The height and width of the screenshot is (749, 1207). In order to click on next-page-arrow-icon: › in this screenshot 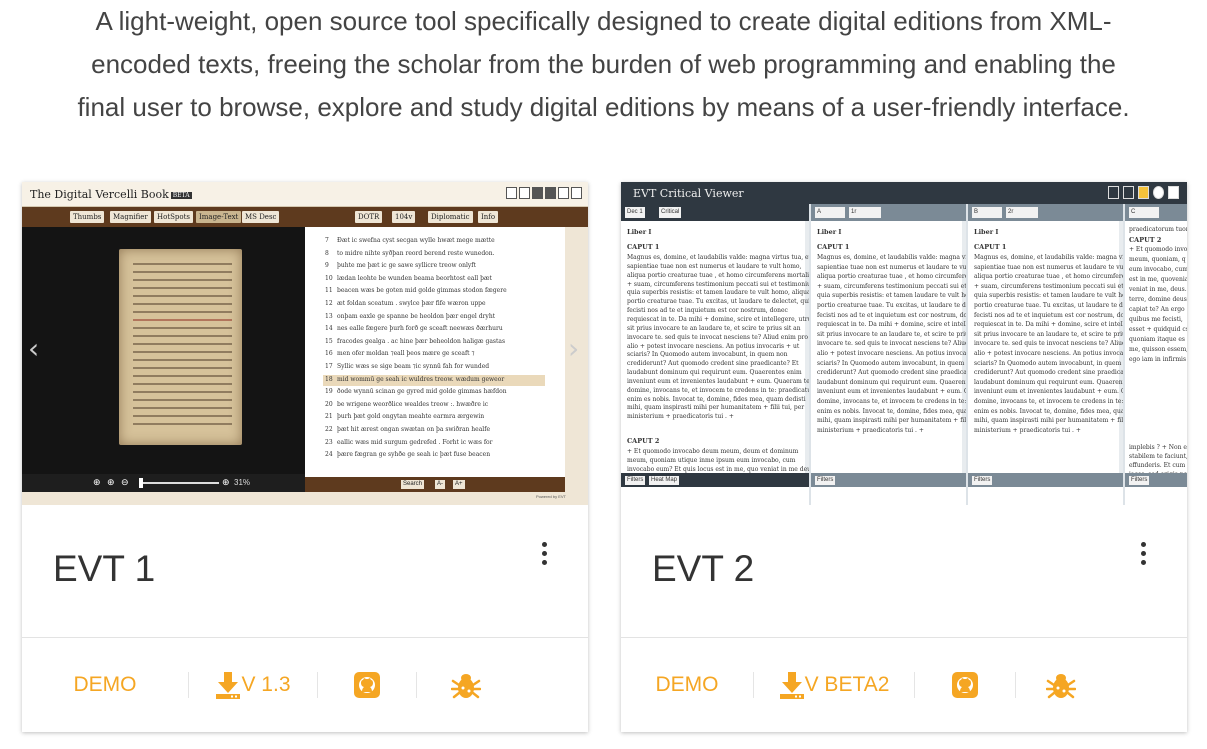, I will do `click(574, 348)`.